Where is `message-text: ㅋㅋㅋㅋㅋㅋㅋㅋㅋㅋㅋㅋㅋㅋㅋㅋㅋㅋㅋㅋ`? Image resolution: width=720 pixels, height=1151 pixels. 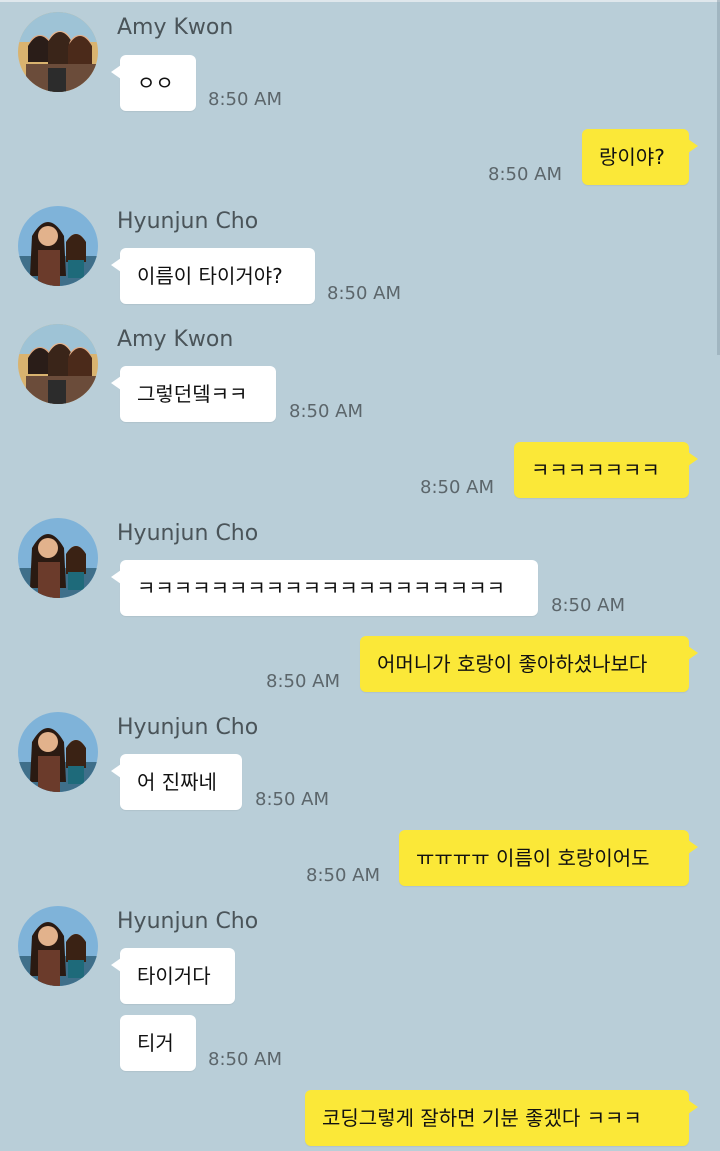
message-text: ㅋㅋㅋㅋㅋㅋㅋㅋㅋㅋㅋㅋㅋㅋㅋㅋㅋㅋㅋㅋ is located at coordinates (321, 588).